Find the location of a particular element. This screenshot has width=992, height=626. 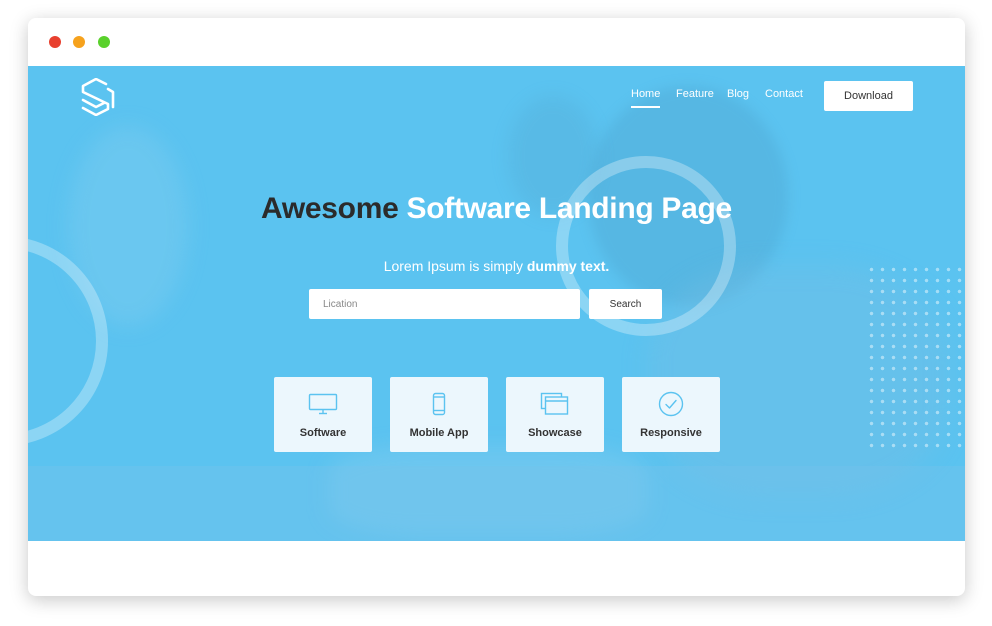

feature-card-software: Software is located at coordinates (323, 414).